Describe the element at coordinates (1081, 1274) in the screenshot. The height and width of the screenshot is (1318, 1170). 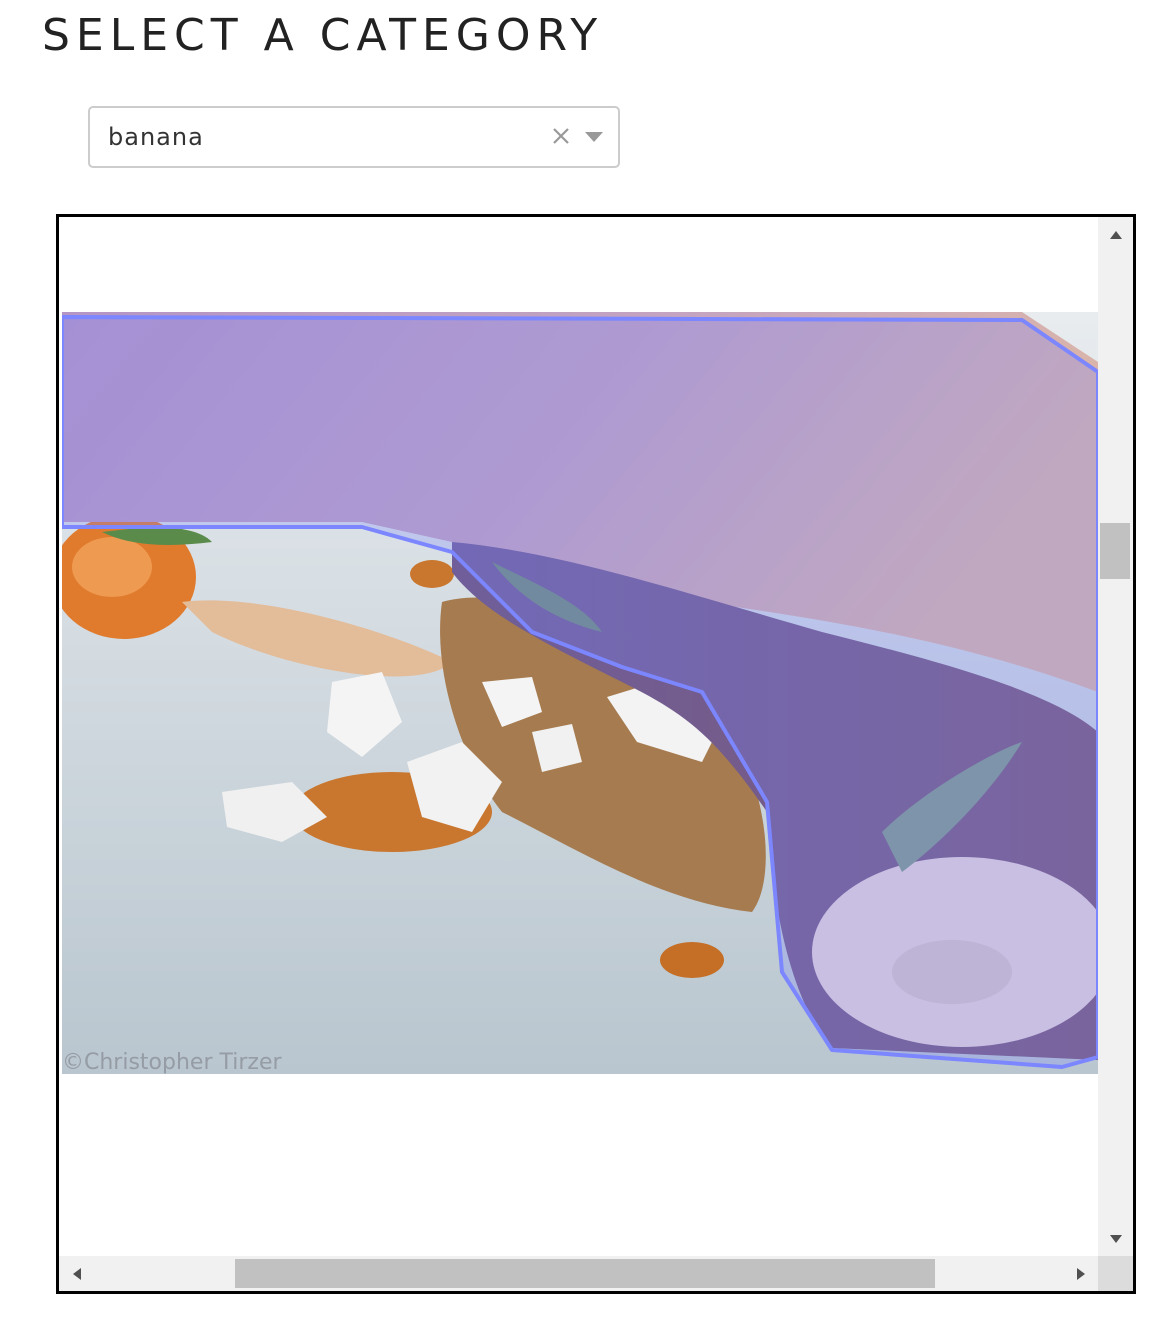
I see `scroll-right-arrow-icon` at that location.